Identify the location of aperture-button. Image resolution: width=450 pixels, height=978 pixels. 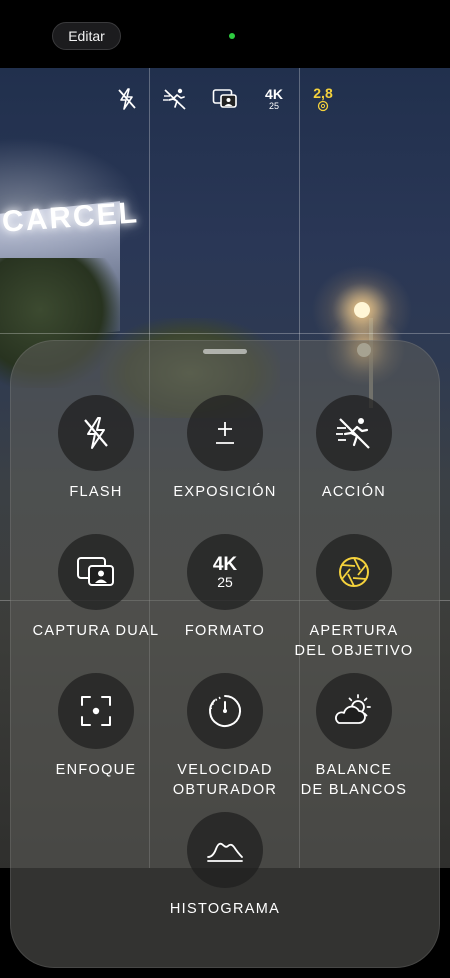
(354, 572).